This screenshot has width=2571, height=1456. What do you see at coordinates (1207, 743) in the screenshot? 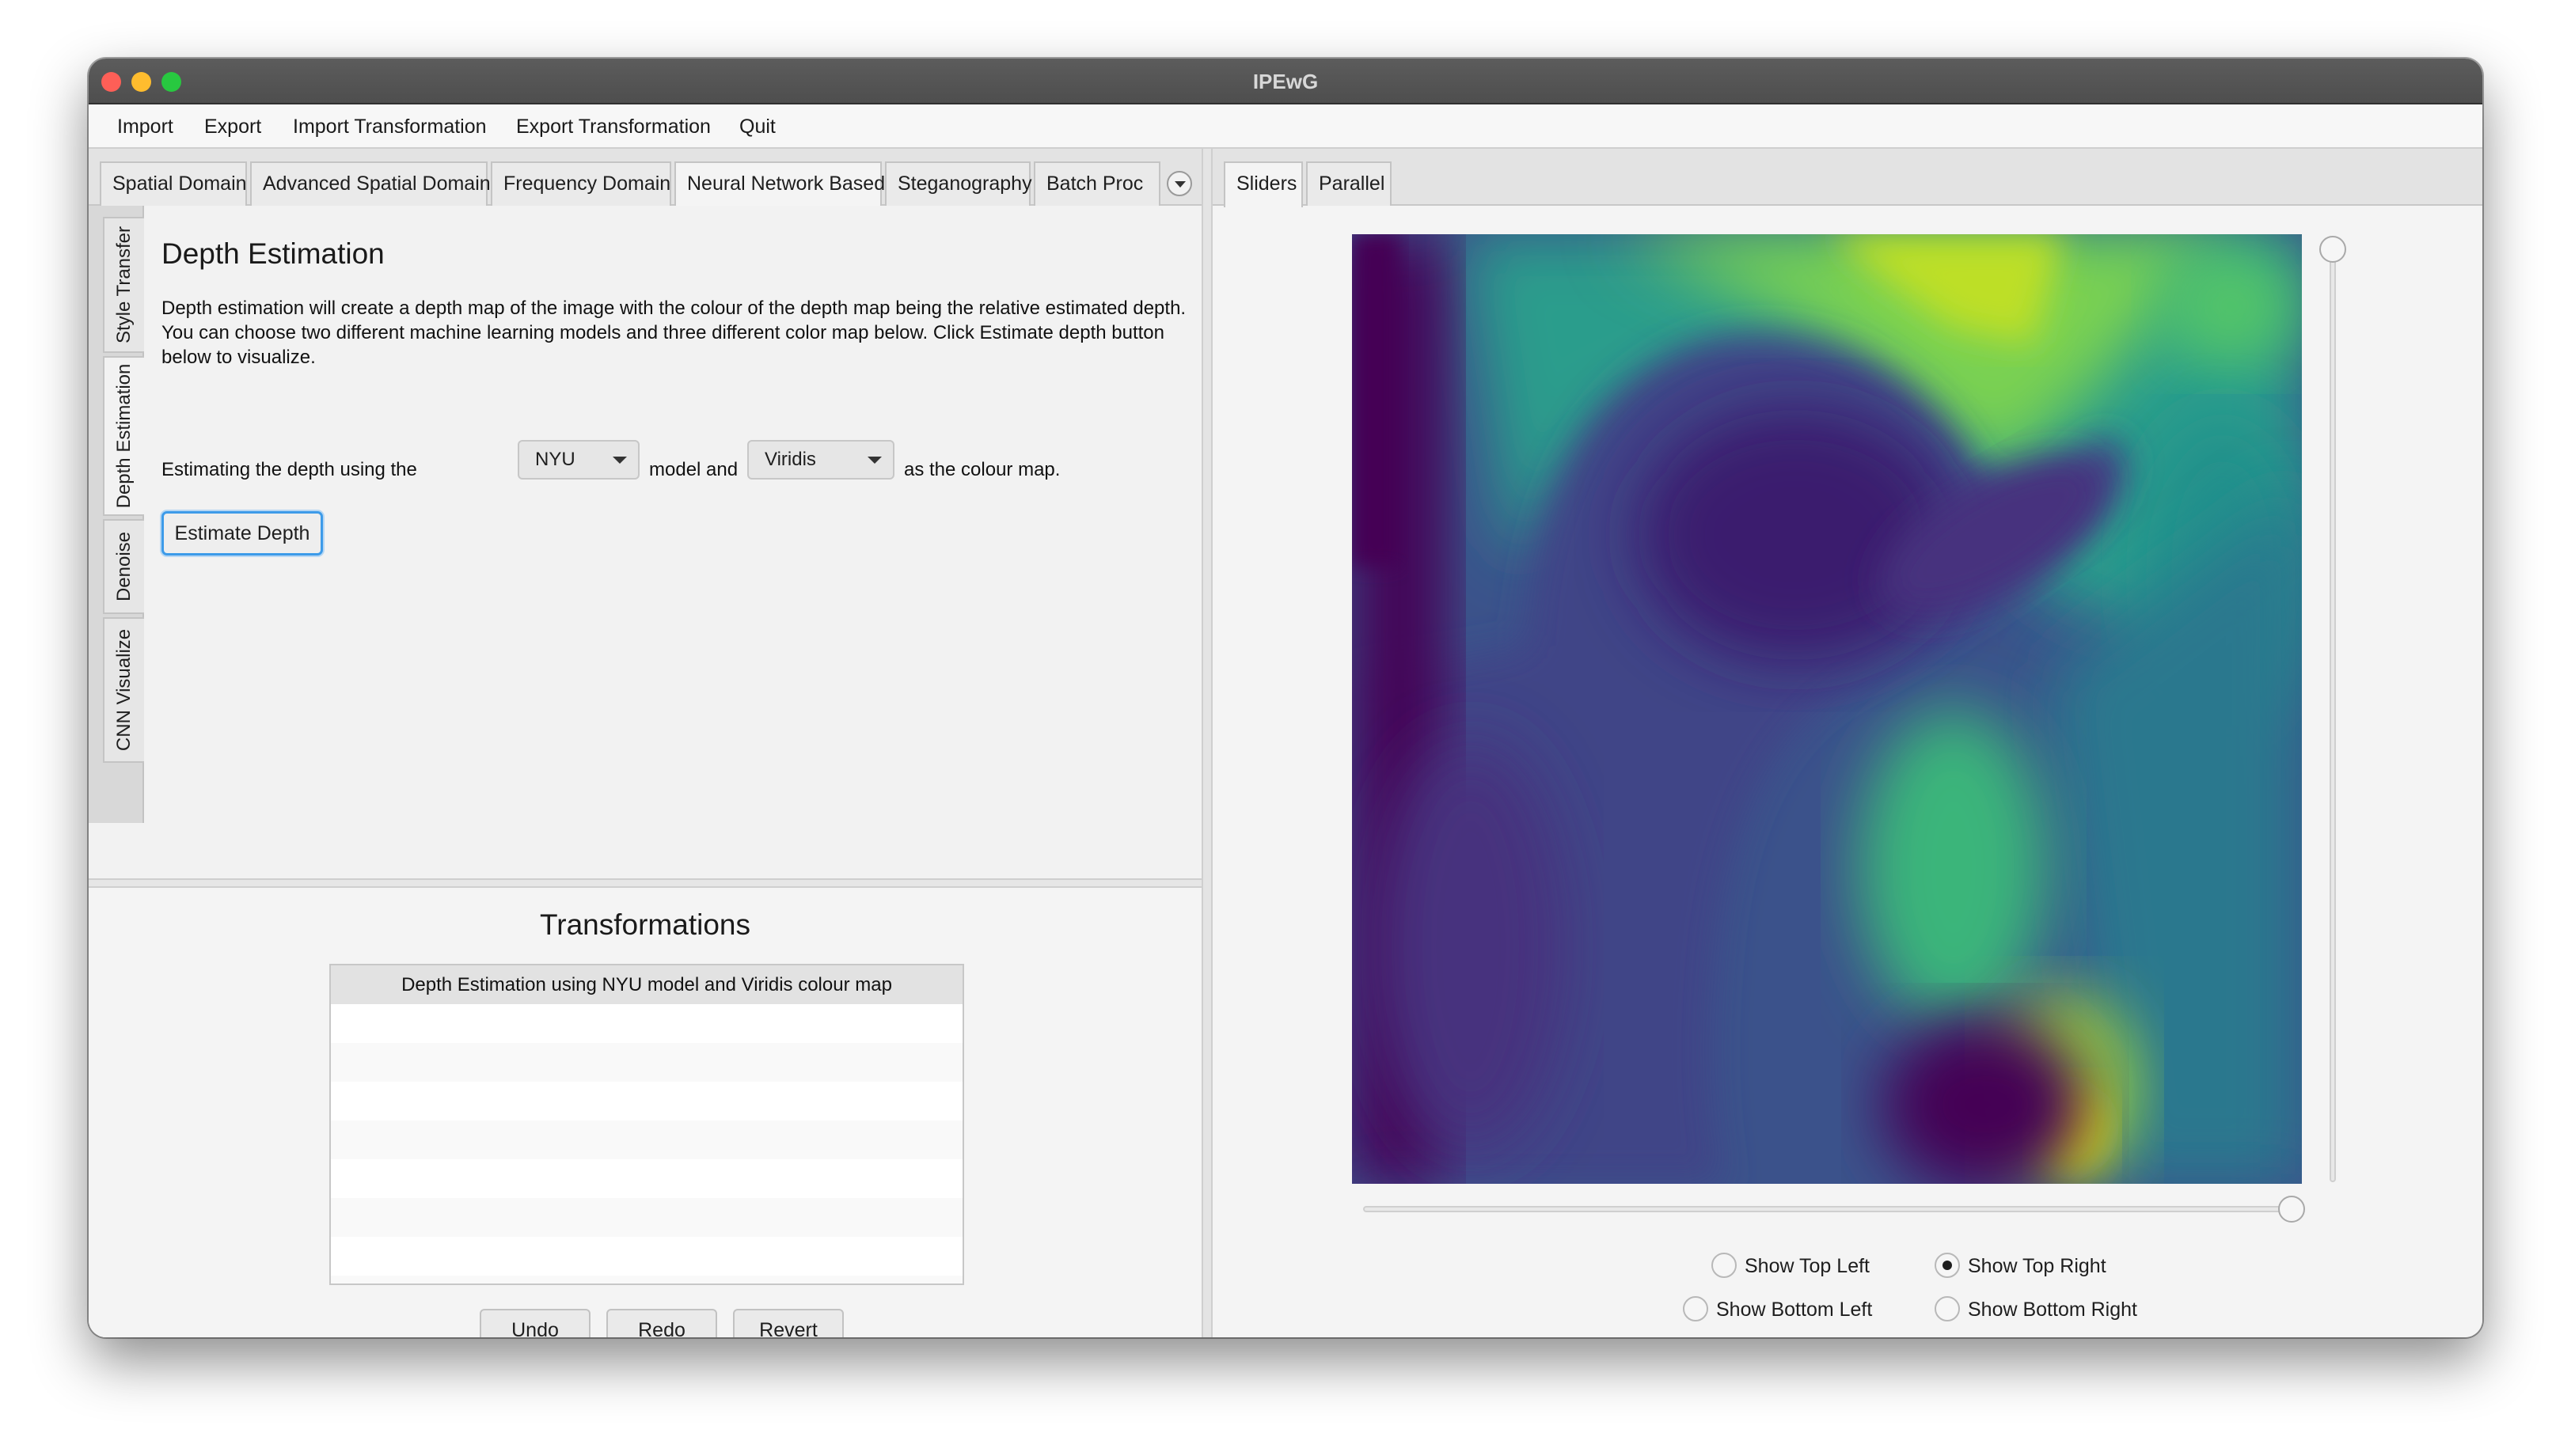
I see `vertical-split-divider` at bounding box center [1207, 743].